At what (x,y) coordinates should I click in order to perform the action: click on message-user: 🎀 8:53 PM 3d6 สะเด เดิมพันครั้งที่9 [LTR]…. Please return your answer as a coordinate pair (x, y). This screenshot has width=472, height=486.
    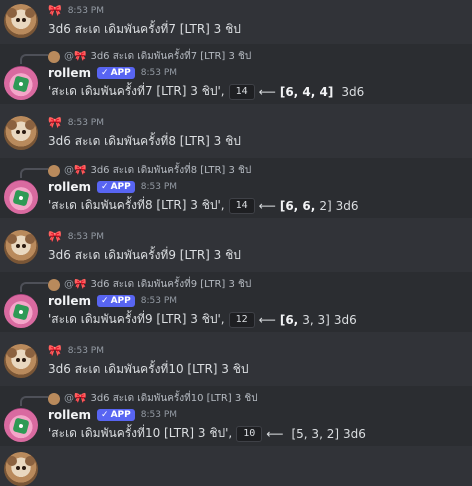
    Looking at the image, I should click on (236, 247).